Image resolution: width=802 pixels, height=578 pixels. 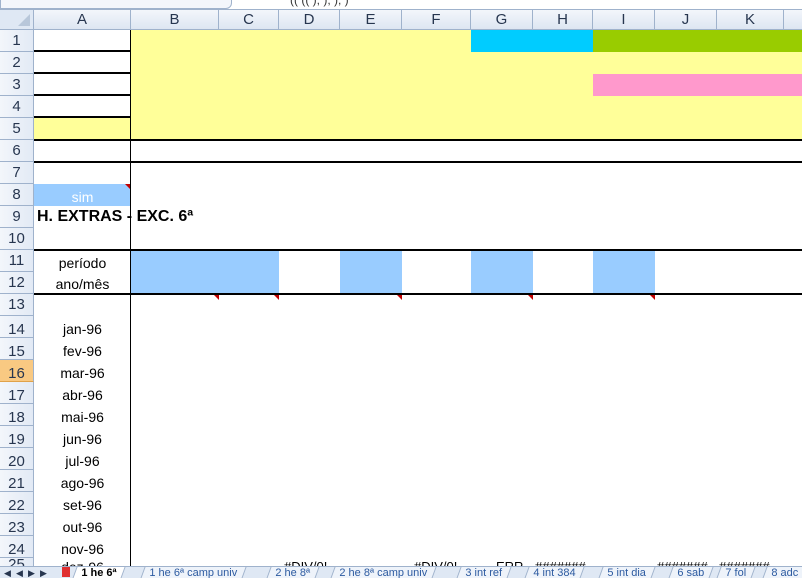 I want to click on row-header: 18, so click(x=17, y=415).